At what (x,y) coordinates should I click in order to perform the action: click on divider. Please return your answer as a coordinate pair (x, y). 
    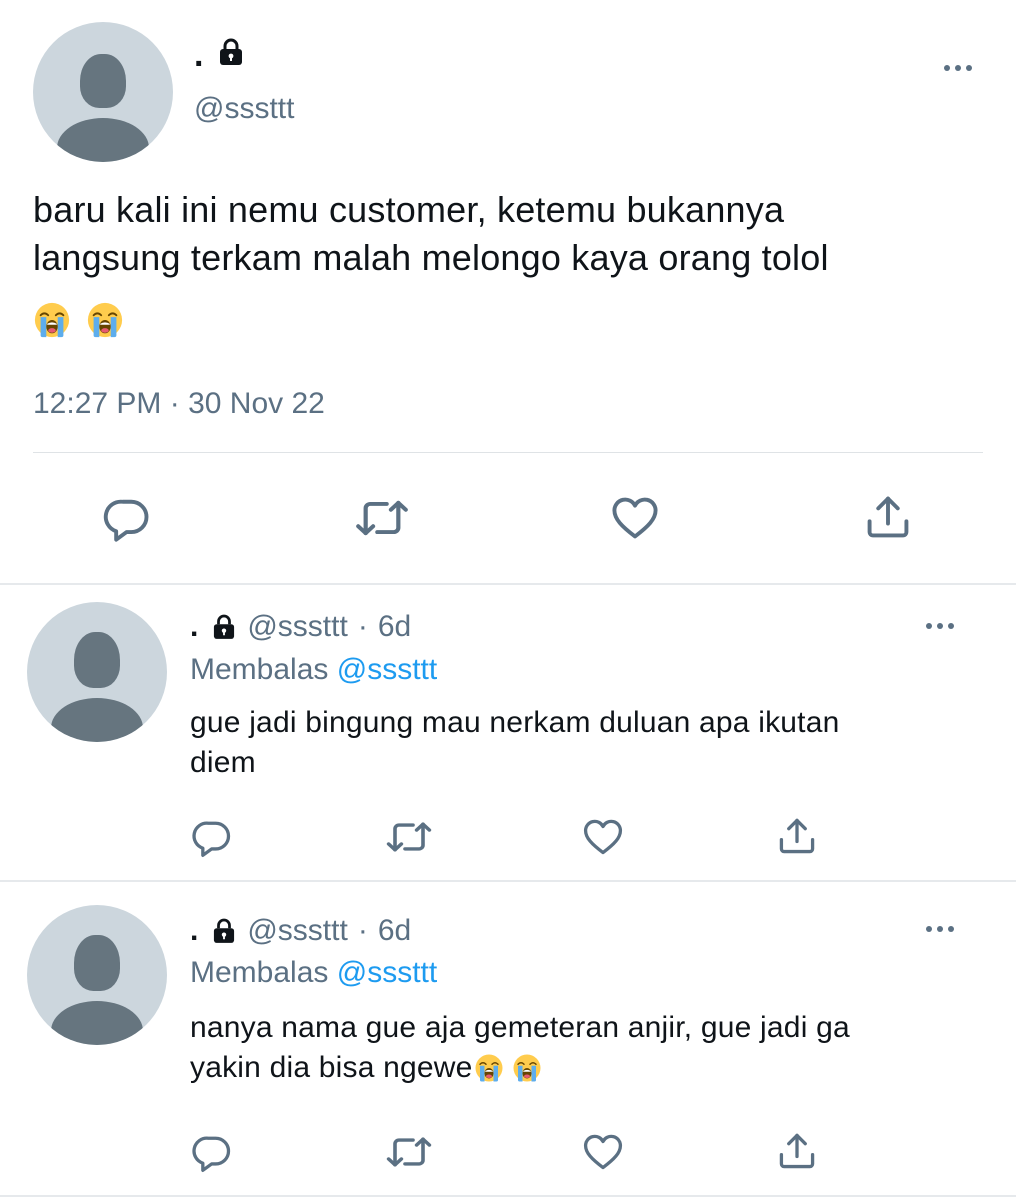
    Looking at the image, I should click on (508, 452).